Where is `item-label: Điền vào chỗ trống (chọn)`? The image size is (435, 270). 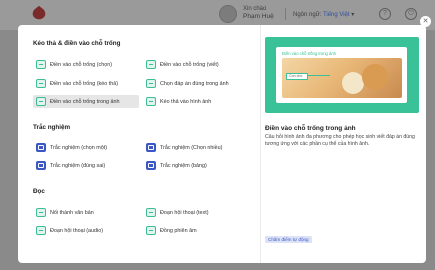
item-label: Điền vào chỗ trống (chọn) is located at coordinates (81, 64).